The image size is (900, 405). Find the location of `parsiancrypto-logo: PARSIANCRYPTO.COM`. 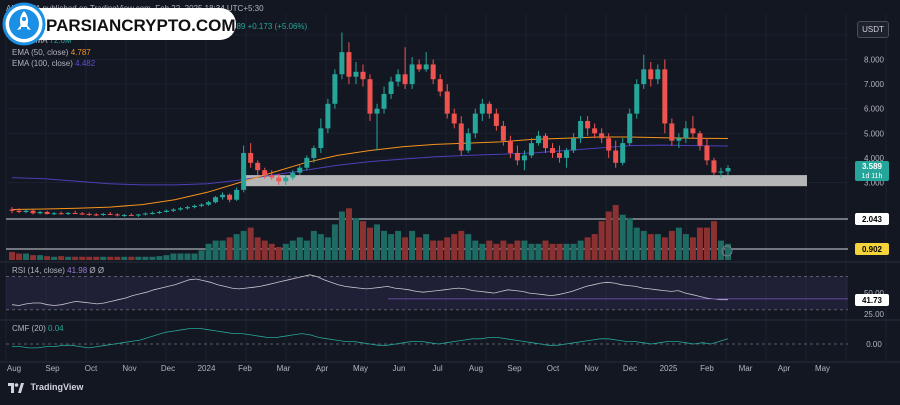

parsiancrypto-logo: PARSIANCRYPTO.COM is located at coordinates (120, 24).